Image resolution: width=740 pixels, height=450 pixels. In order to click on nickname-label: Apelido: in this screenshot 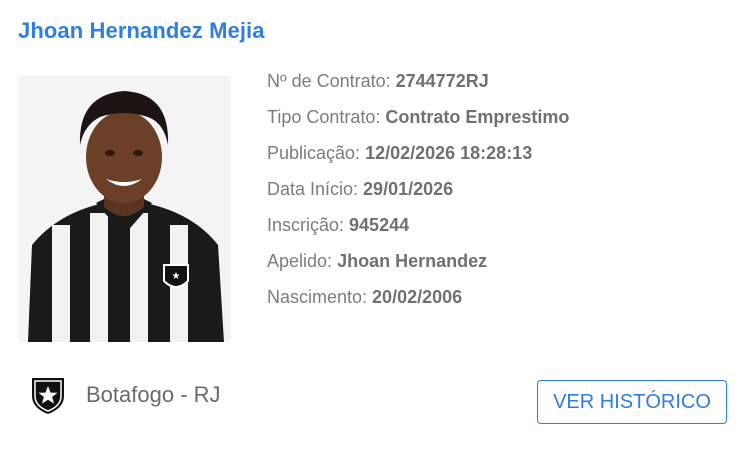, I will do `click(302, 261)`.